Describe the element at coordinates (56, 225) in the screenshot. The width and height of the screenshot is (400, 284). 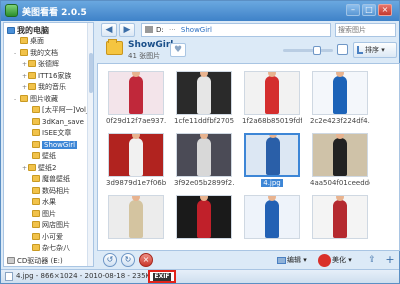
I see `tree-item-label: 网店图片` at that location.